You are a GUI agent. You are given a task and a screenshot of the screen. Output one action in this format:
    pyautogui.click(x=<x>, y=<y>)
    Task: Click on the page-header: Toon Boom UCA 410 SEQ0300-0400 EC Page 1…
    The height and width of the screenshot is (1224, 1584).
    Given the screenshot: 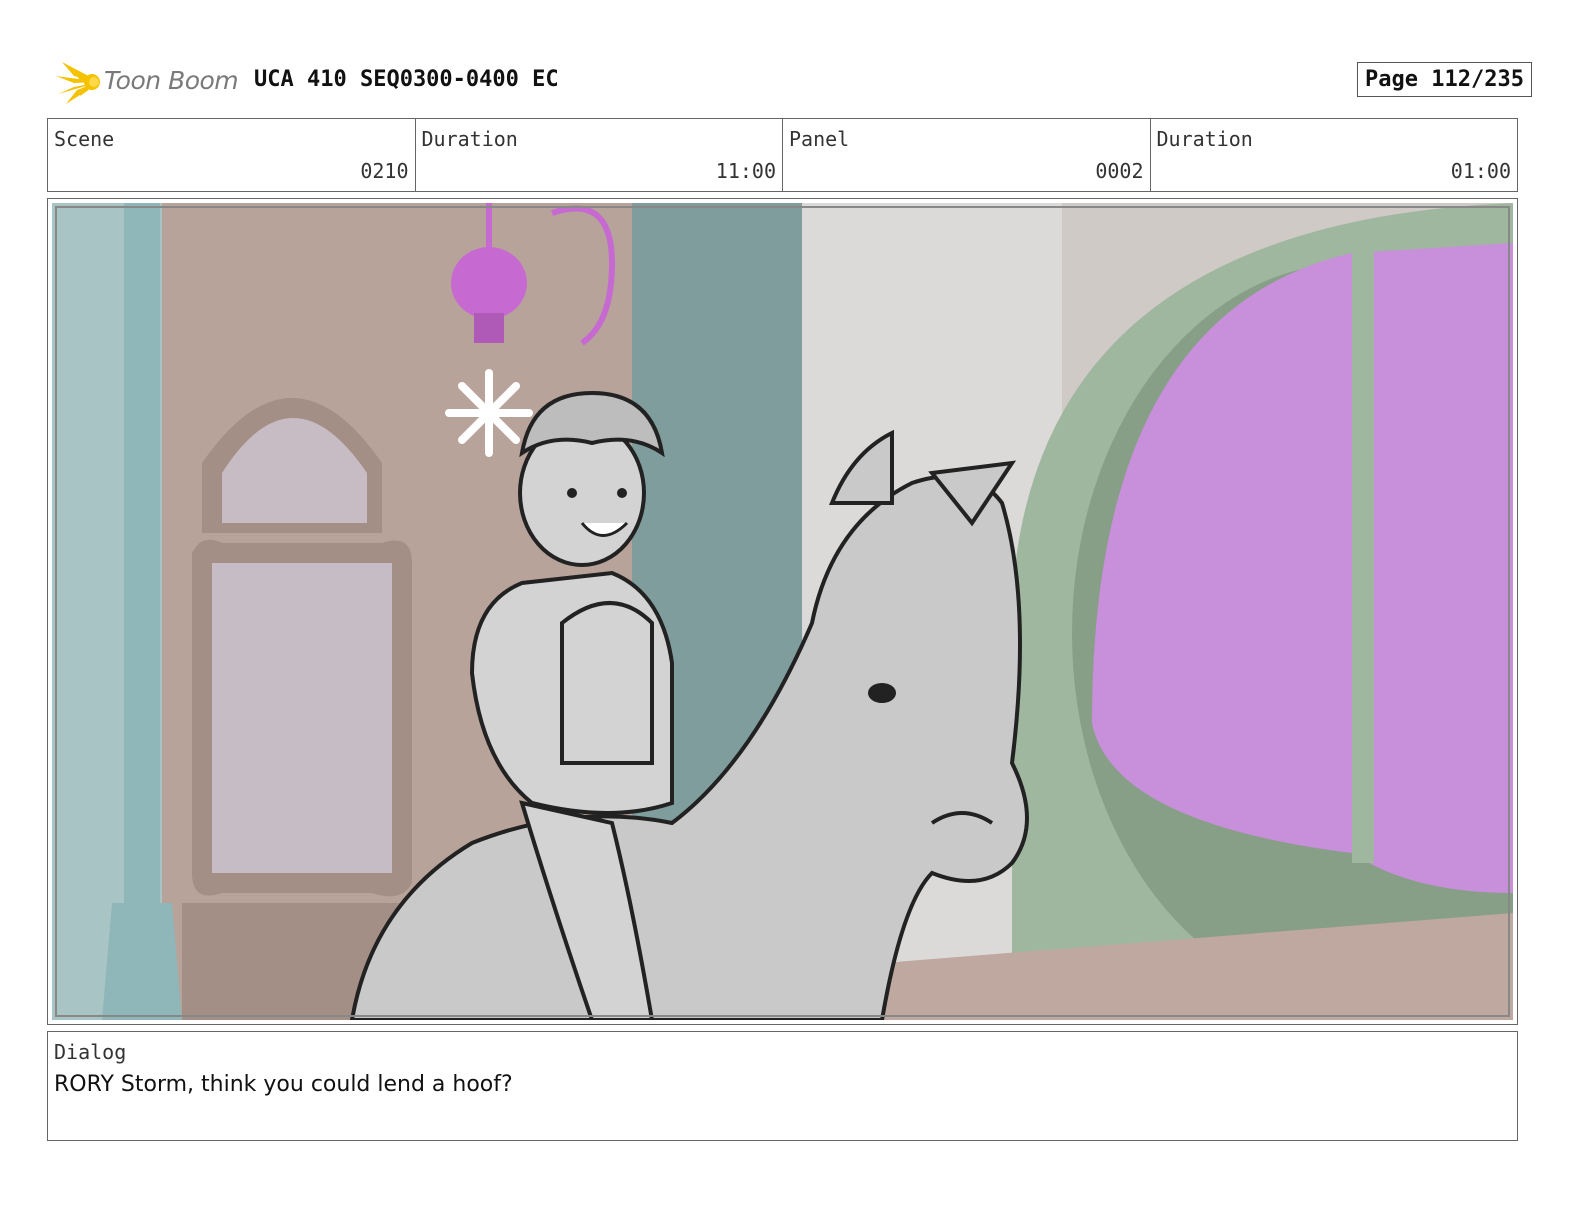 What is the action you would take?
    pyautogui.click(x=792, y=82)
    